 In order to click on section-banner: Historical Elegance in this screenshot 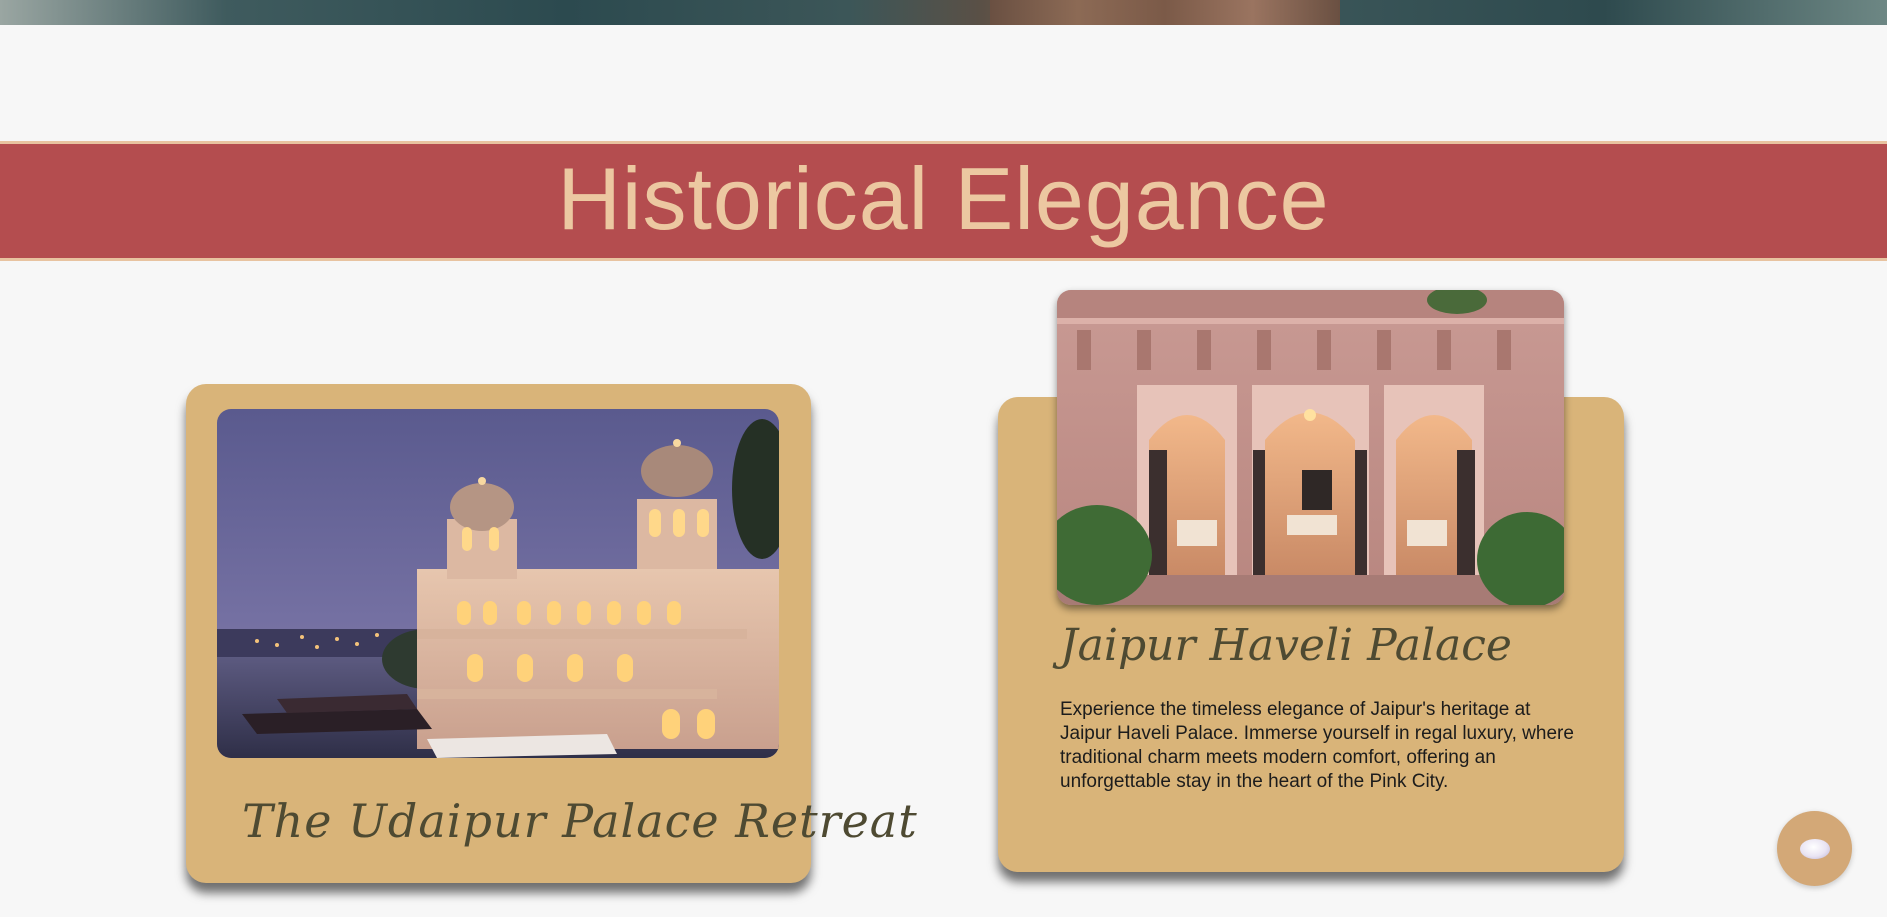, I will do `click(943, 201)`.